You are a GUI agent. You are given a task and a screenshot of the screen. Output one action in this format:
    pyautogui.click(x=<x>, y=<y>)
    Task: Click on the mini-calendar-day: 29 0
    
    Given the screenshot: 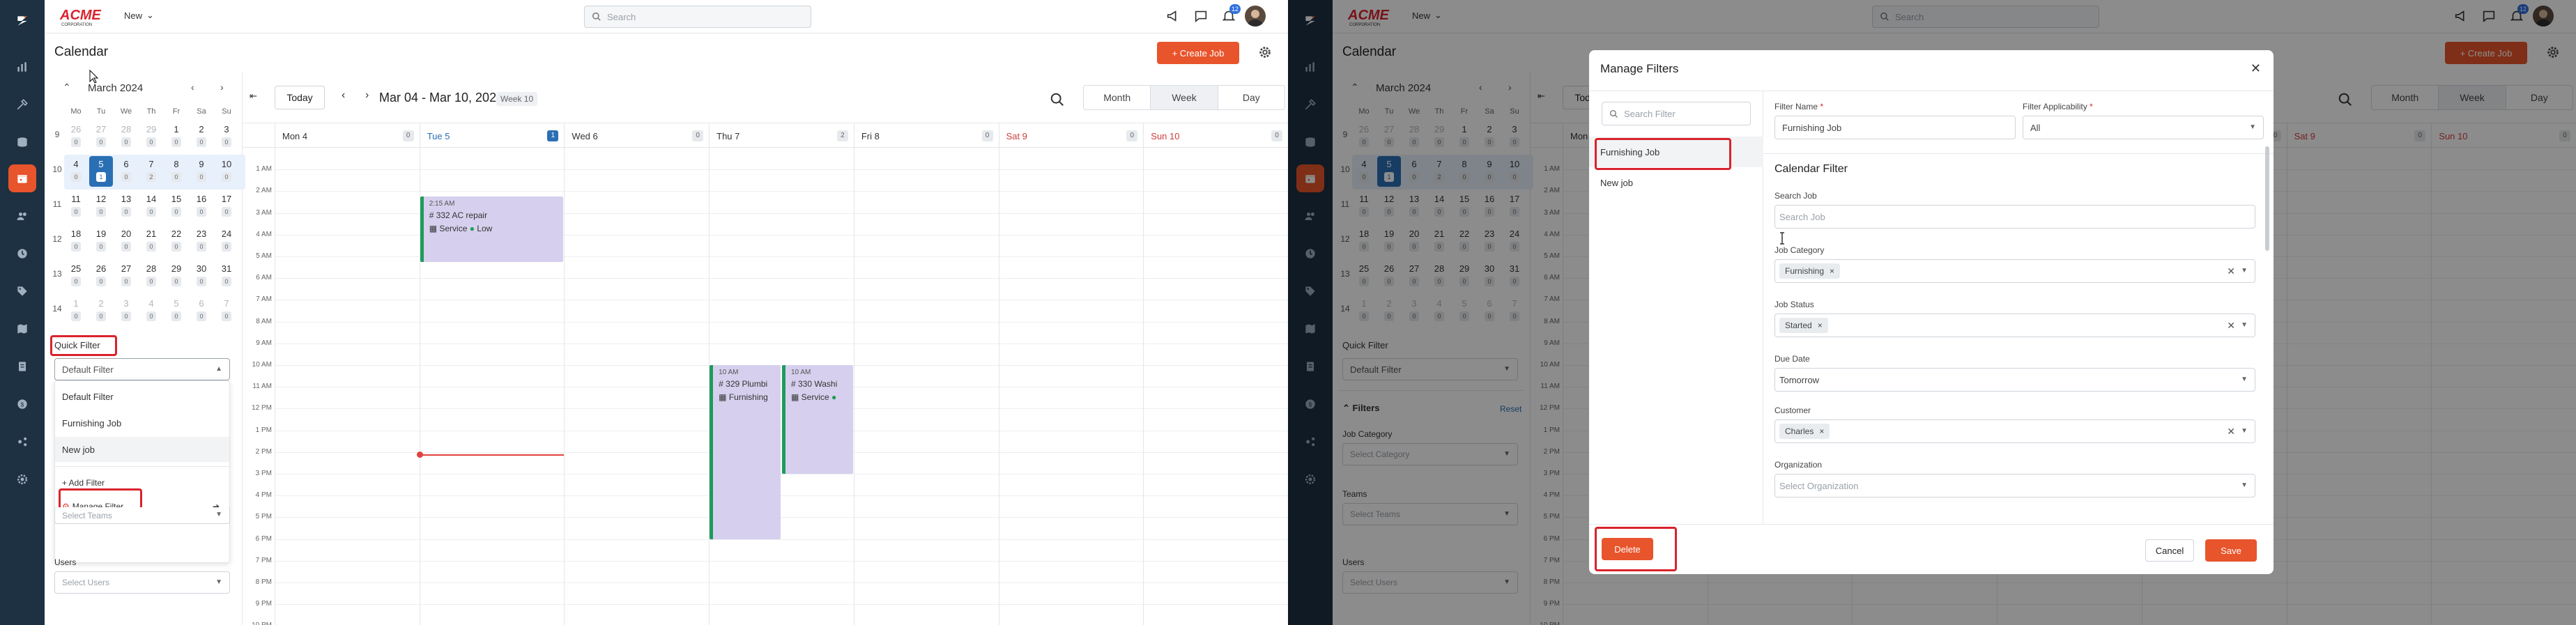 What is the action you would take?
    pyautogui.click(x=176, y=276)
    